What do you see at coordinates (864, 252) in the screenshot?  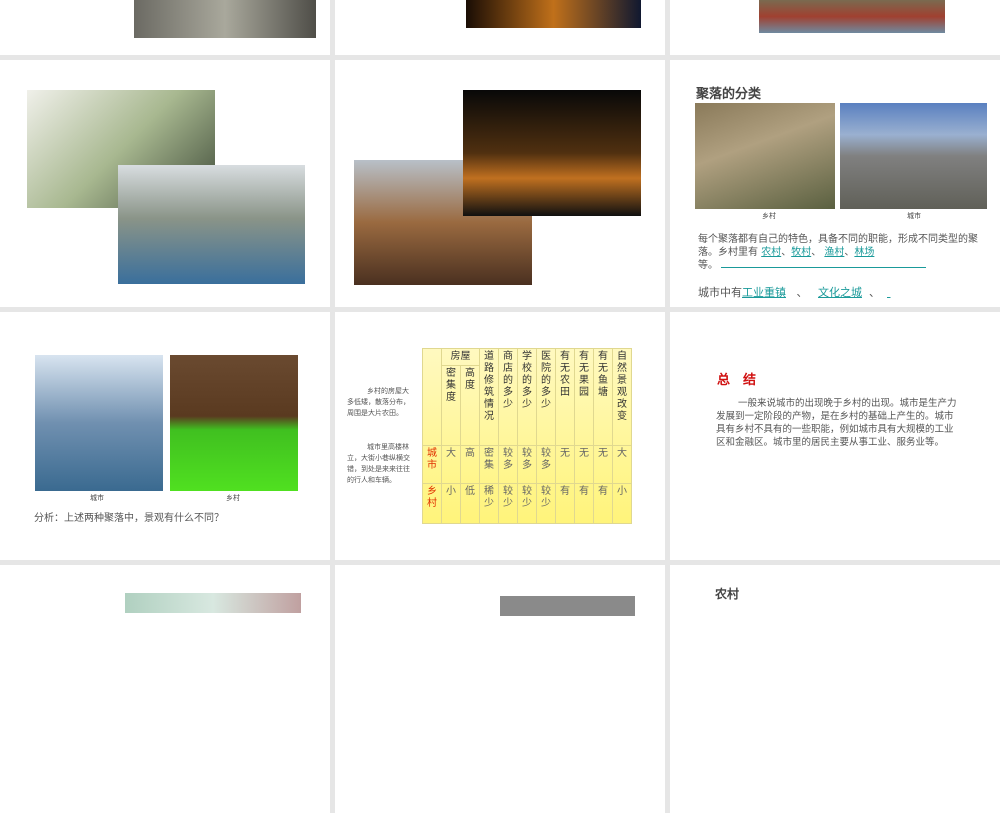 I see `blank-answer: 林场` at bounding box center [864, 252].